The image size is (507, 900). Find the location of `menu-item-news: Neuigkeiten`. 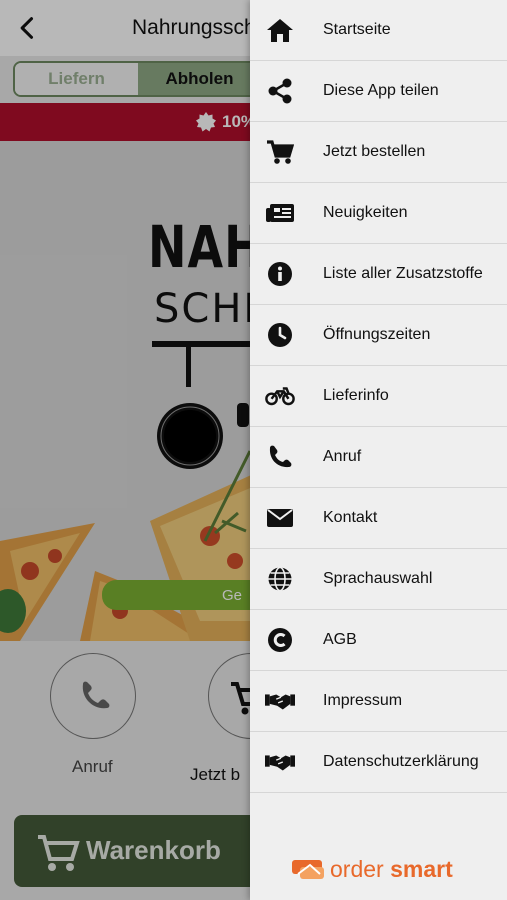

menu-item-news: Neuigkeiten is located at coordinates (378, 213).